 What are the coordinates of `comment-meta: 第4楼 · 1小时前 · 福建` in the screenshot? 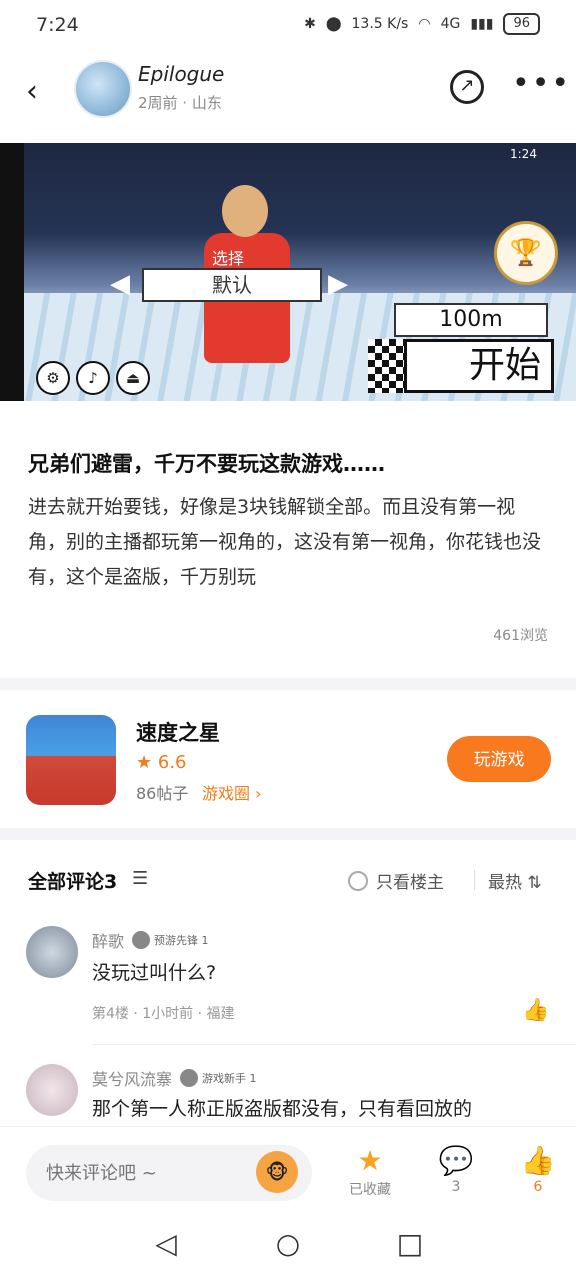 It's located at (163, 1014).